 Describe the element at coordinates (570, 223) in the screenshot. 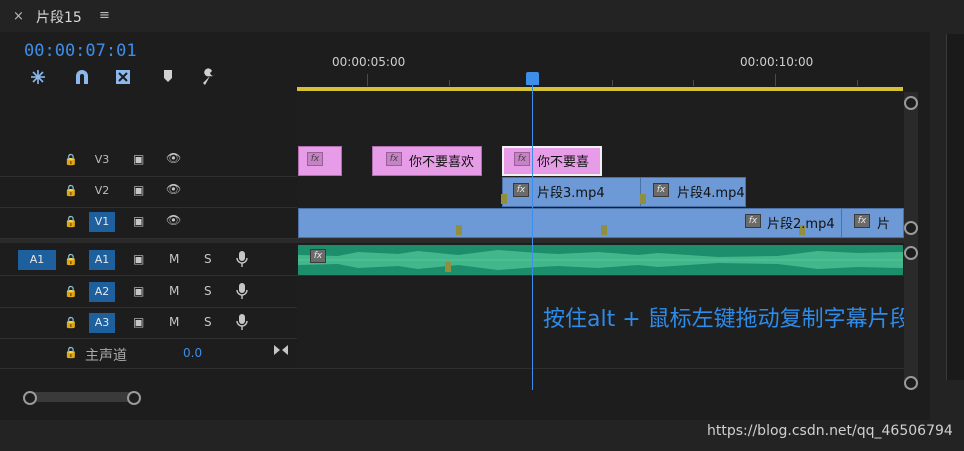

I see `video-clip: fx 片段2.mp4` at that location.